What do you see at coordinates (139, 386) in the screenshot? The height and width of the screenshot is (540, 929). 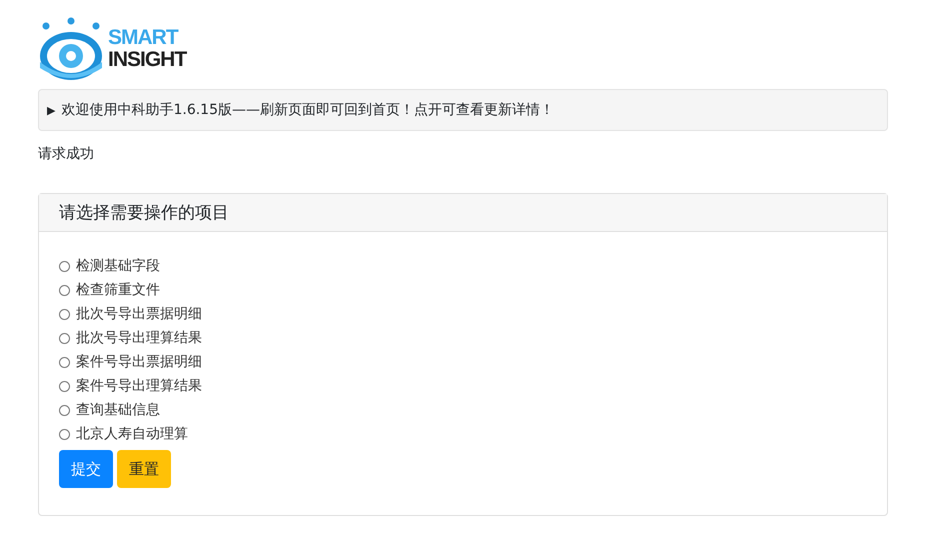 I see `option-label: 案件号导出理算结果` at bounding box center [139, 386].